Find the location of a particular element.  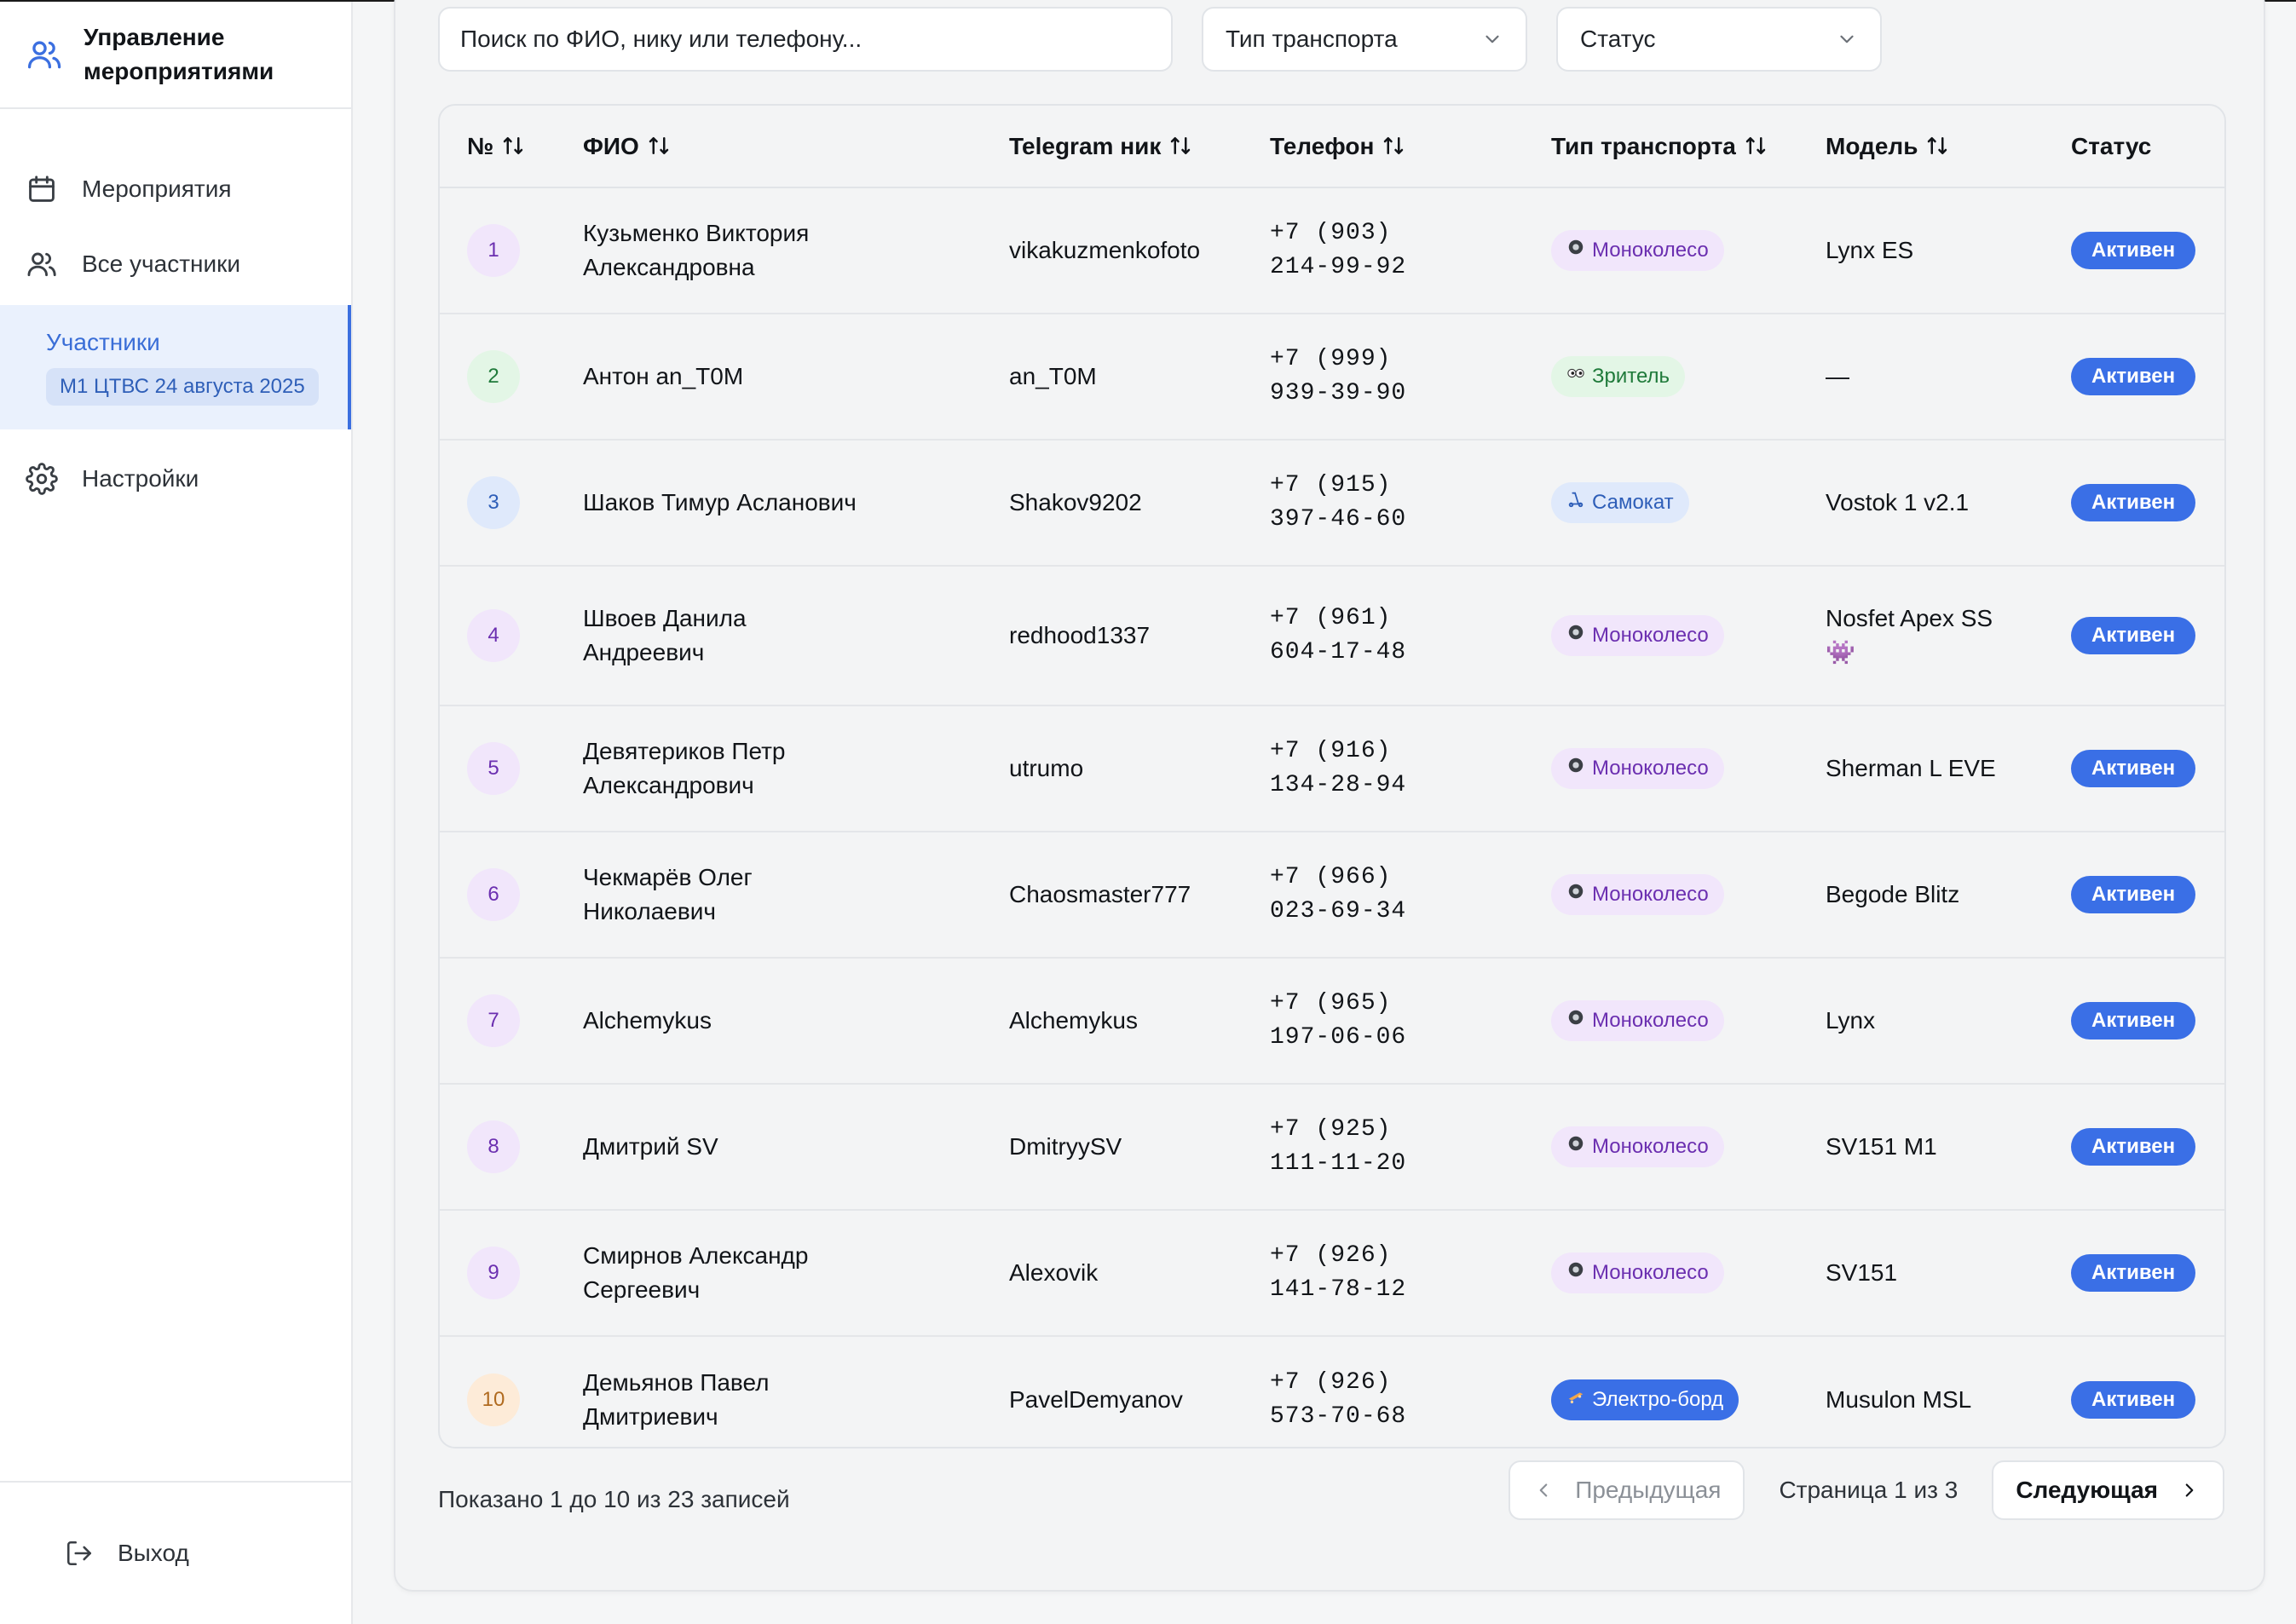

cell-phone: +7 (966) 023-69-34 is located at coordinates (1410, 895).